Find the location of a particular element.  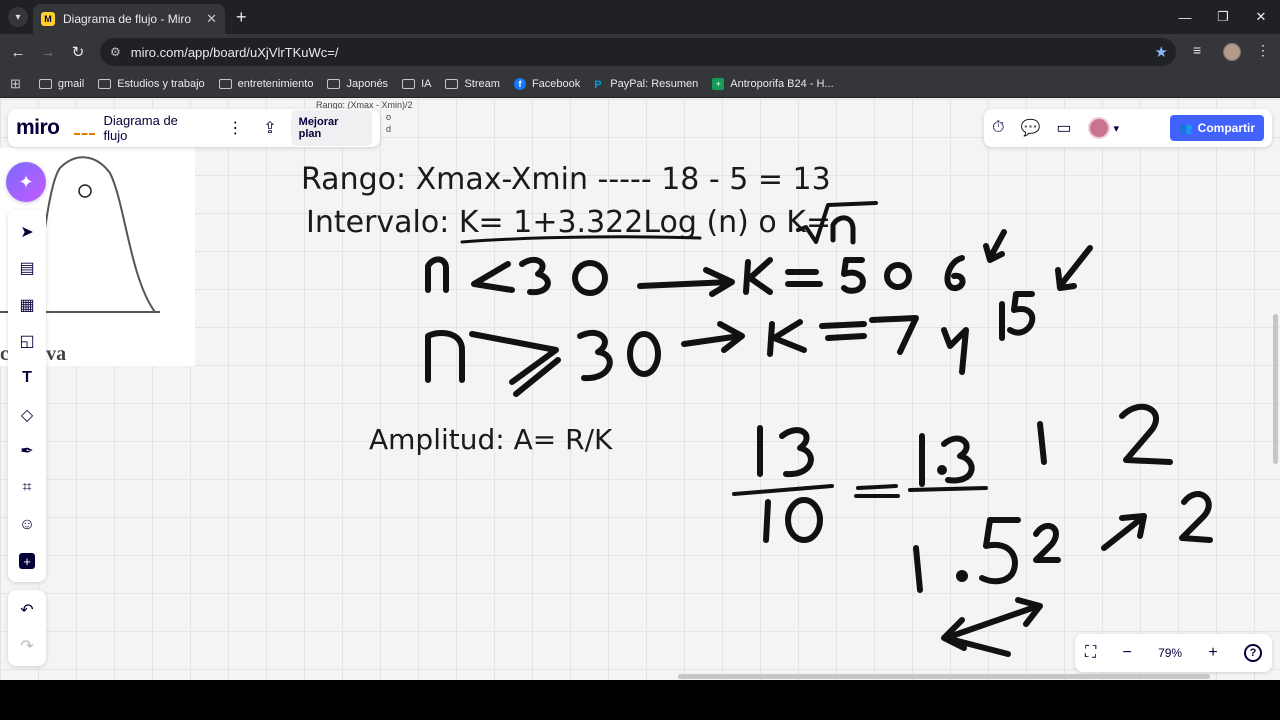

text-tool-icon: T is located at coordinates (27, 378).